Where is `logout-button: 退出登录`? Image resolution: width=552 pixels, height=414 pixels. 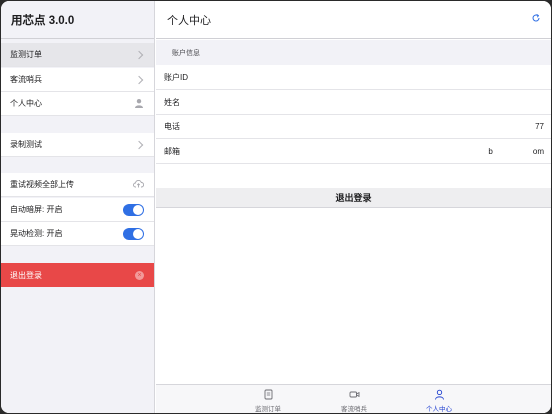 logout-button: 退出登录 is located at coordinates (353, 198).